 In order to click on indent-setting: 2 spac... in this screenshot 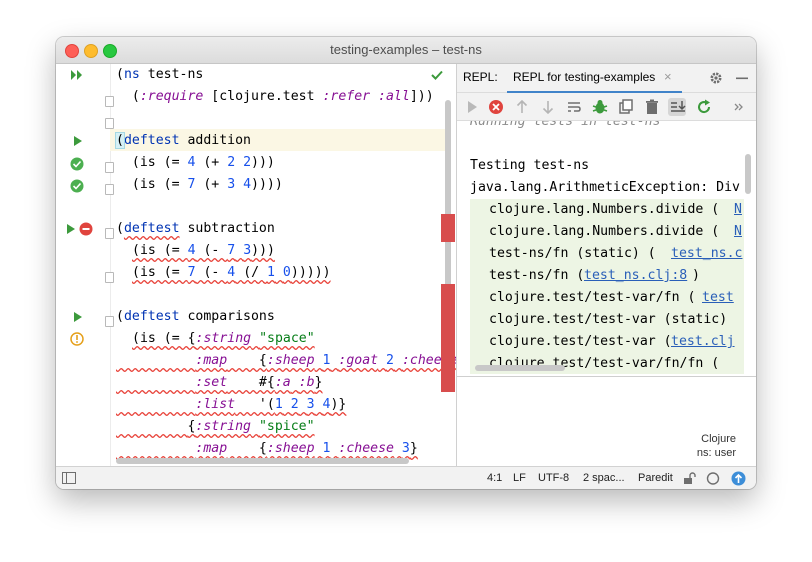, I will do `click(604, 478)`.